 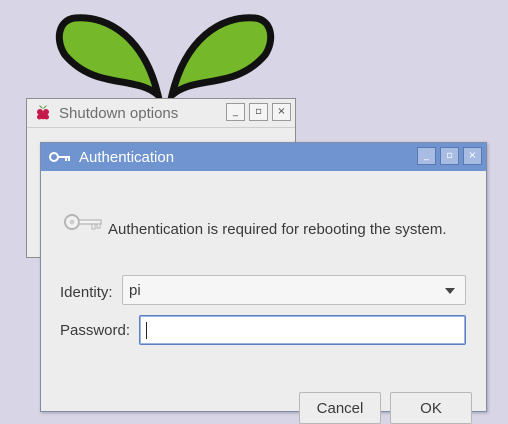 I want to click on raspberry-icon, so click(x=43, y=112).